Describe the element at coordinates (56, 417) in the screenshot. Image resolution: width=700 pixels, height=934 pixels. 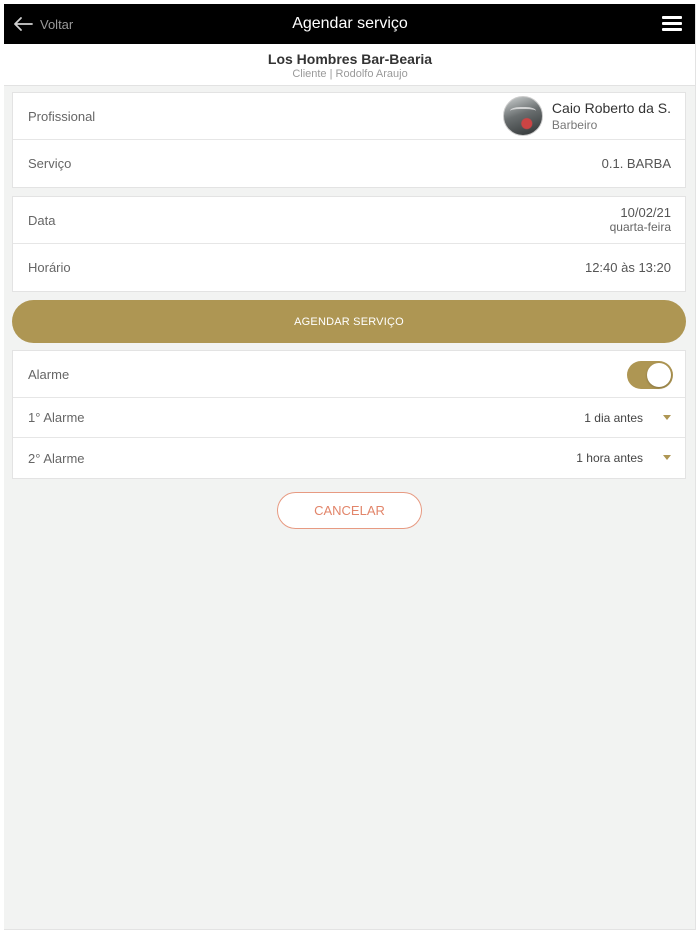
I see `first-alarm-label: 1° Alarme` at that location.